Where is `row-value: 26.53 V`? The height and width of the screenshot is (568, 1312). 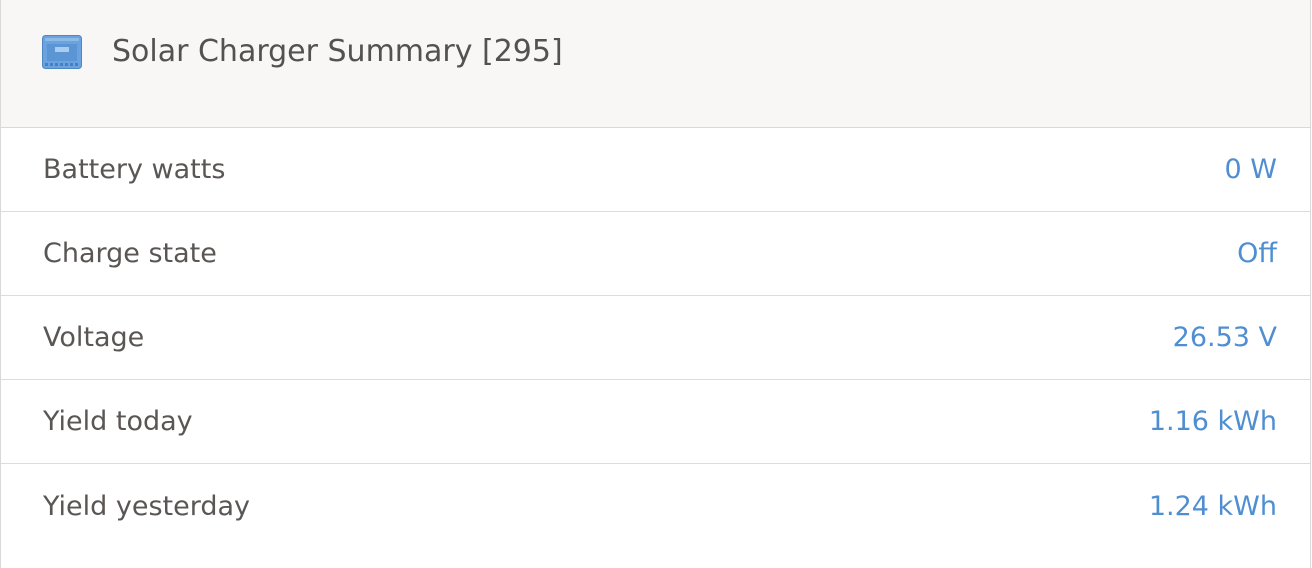
row-value: 26.53 V is located at coordinates (1224, 337).